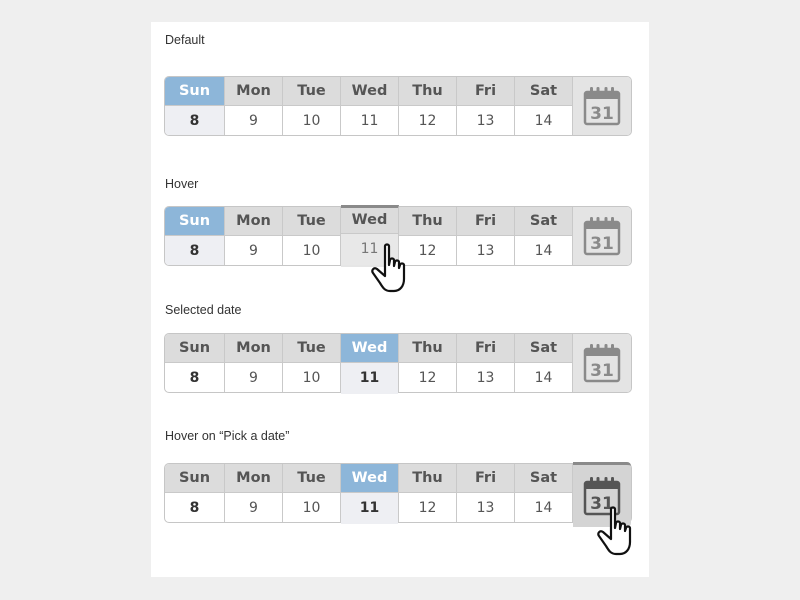 The image size is (800, 600). I want to click on day-wed: Wed 11, so click(370, 106).